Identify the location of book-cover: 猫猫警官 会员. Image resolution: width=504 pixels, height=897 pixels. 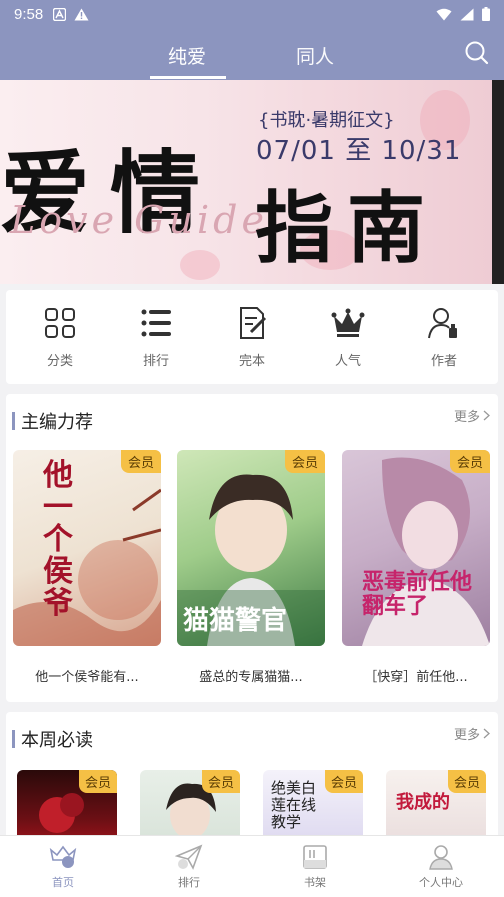
(251, 548).